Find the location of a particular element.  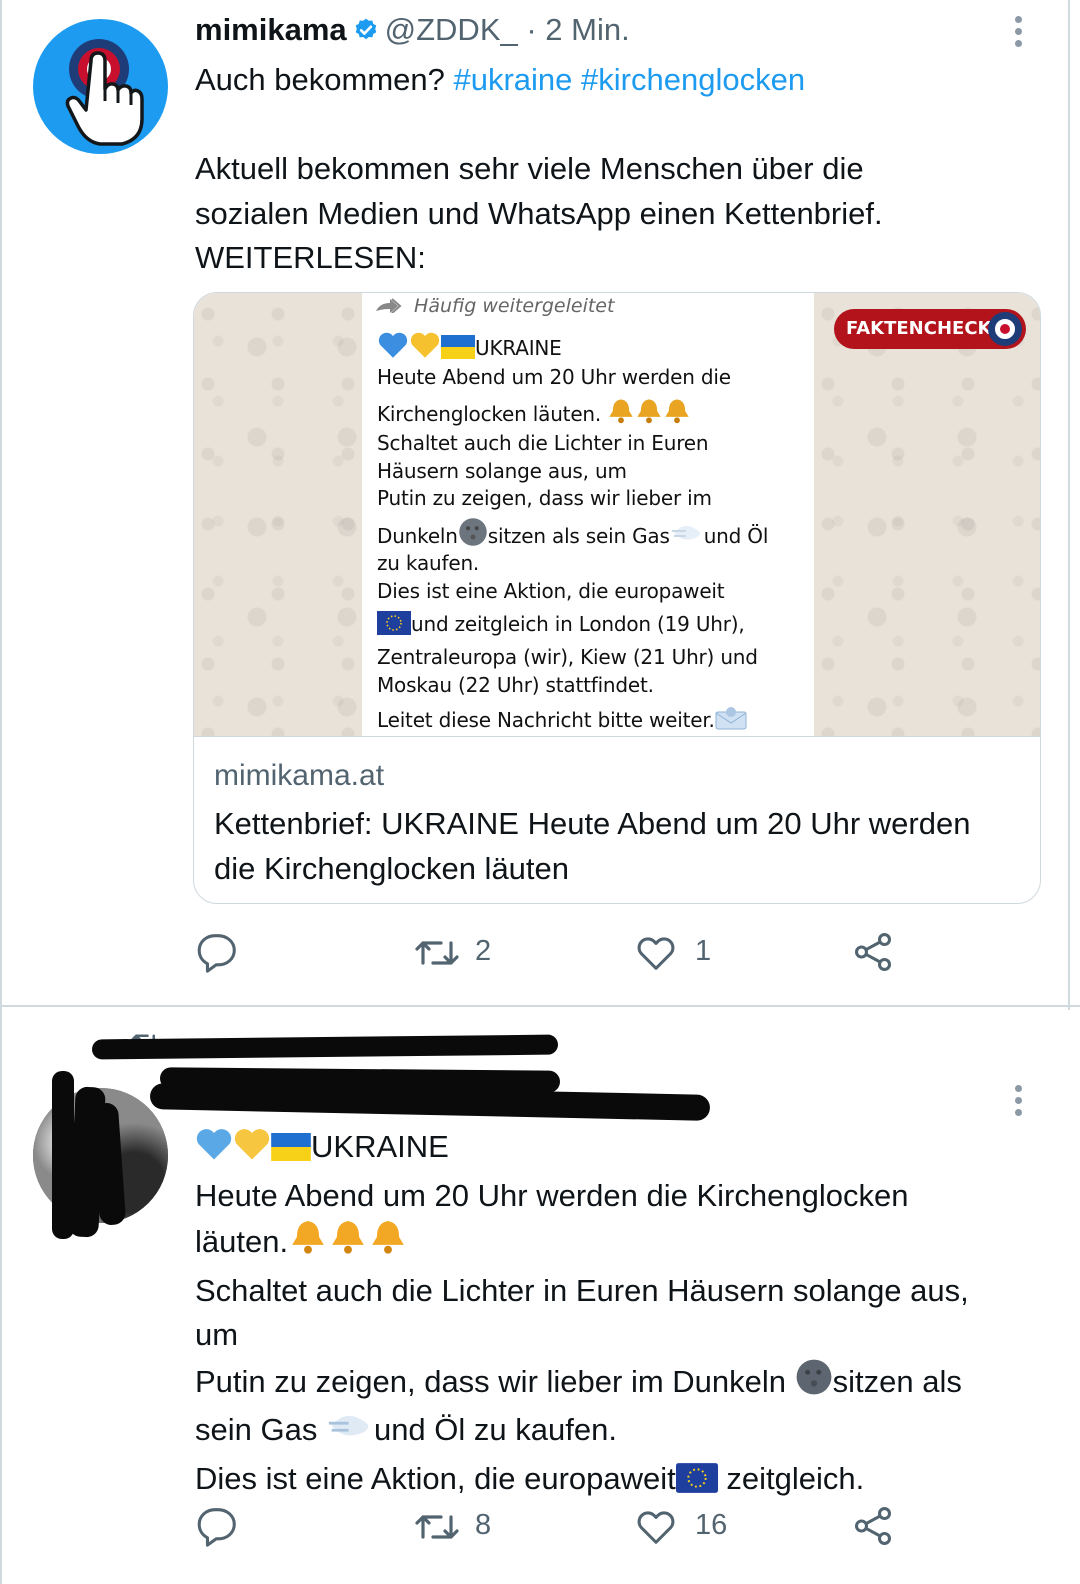

tweet-line: und Öl zu kaufen. is located at coordinates (495, 1429).